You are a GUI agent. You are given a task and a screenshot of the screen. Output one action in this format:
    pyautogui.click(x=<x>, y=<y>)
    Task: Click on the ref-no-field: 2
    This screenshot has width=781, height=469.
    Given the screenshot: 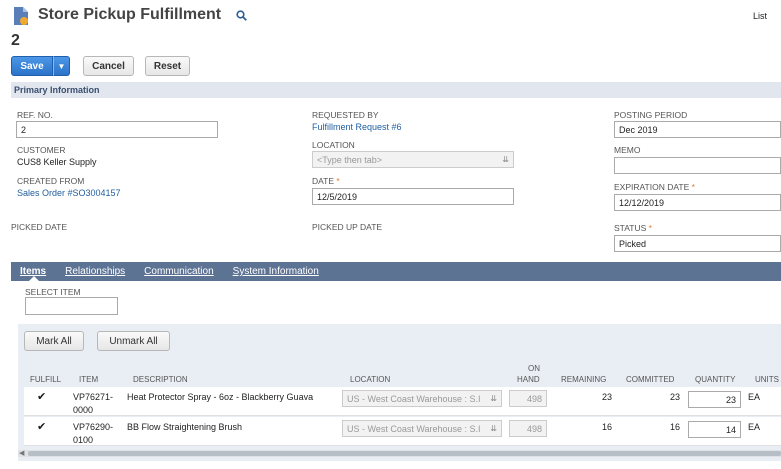 What is the action you would take?
    pyautogui.click(x=117, y=129)
    